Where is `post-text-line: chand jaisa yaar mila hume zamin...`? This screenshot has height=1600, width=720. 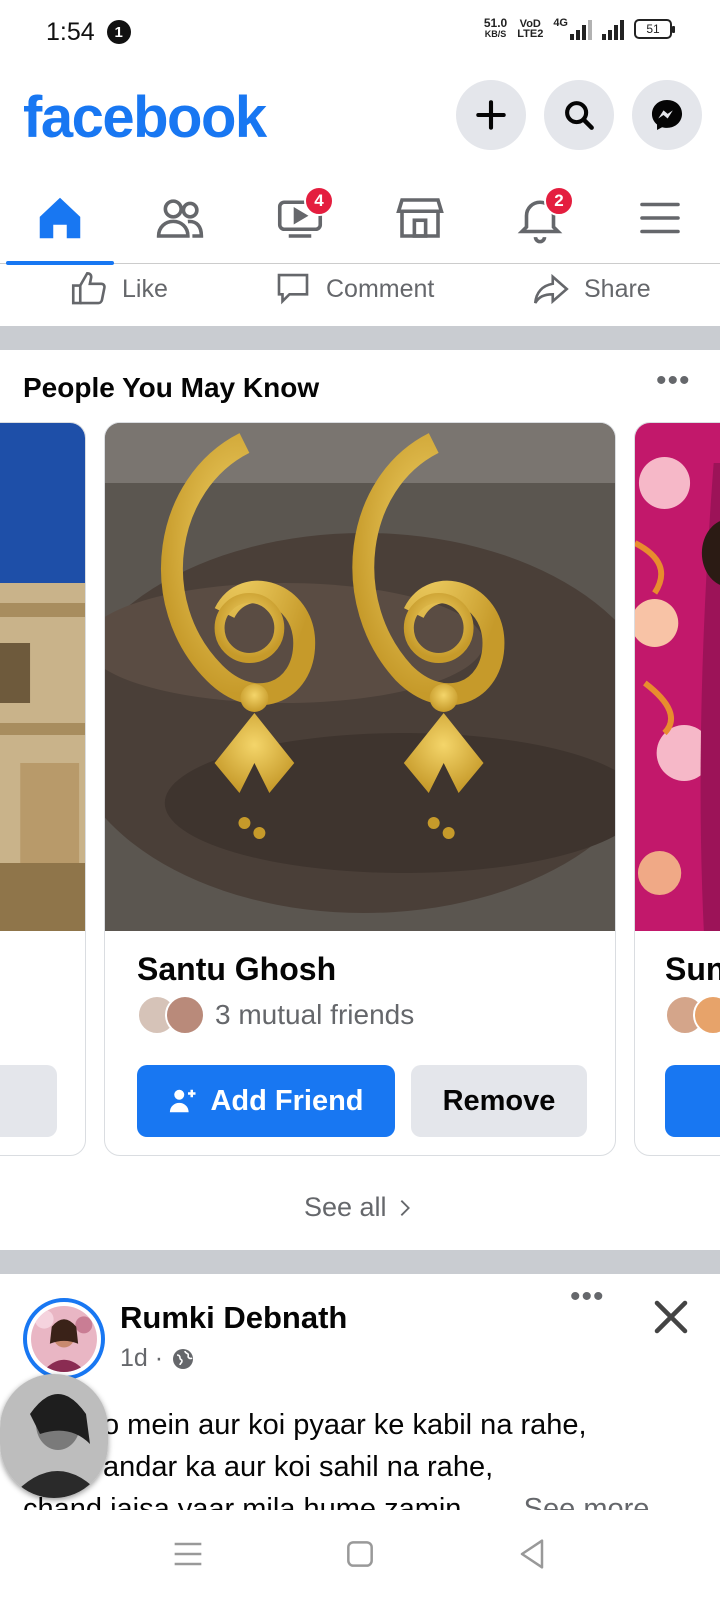 post-text-line: chand jaisa yaar mila hume zamin... is located at coordinates (254, 1501).